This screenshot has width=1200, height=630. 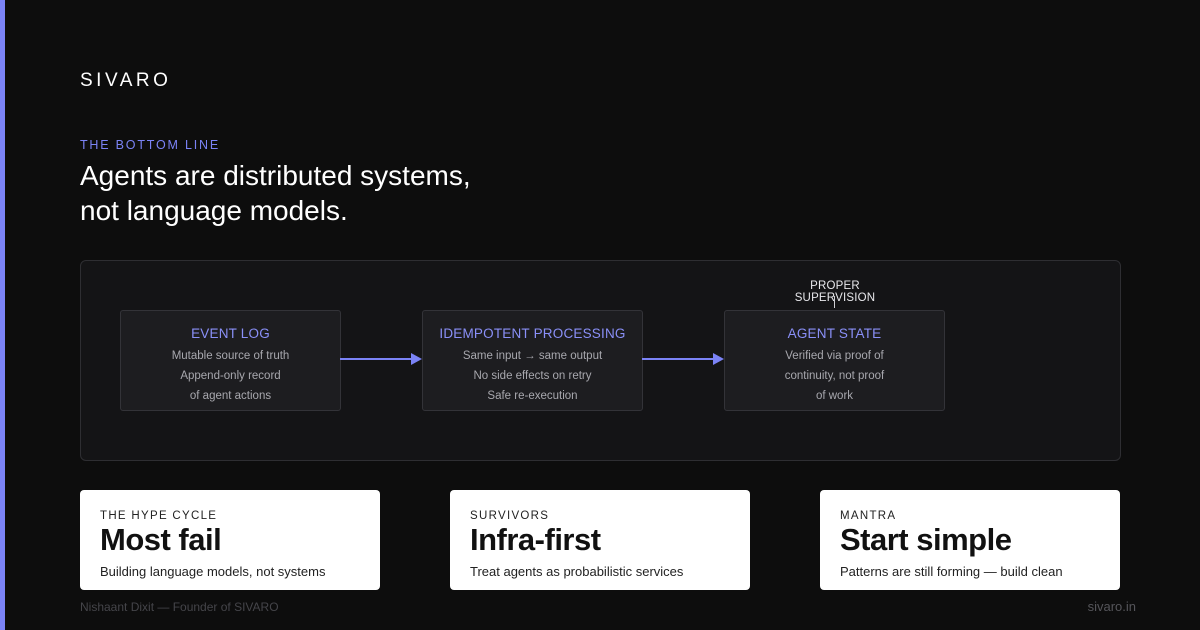 I want to click on headline-line-2: not language models., so click(x=214, y=210).